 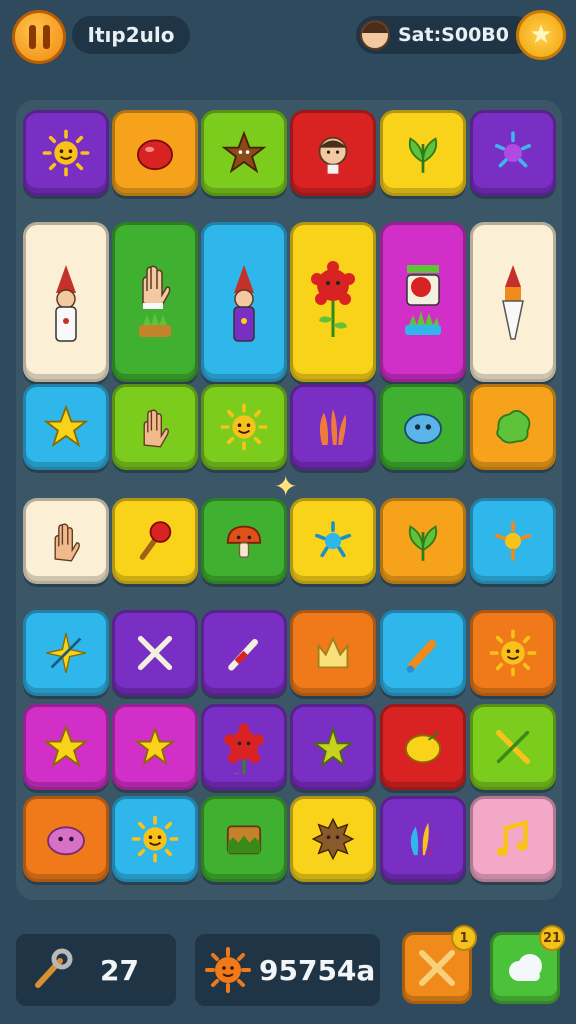 I want to click on mushroom-icon, so click(x=244, y=541).